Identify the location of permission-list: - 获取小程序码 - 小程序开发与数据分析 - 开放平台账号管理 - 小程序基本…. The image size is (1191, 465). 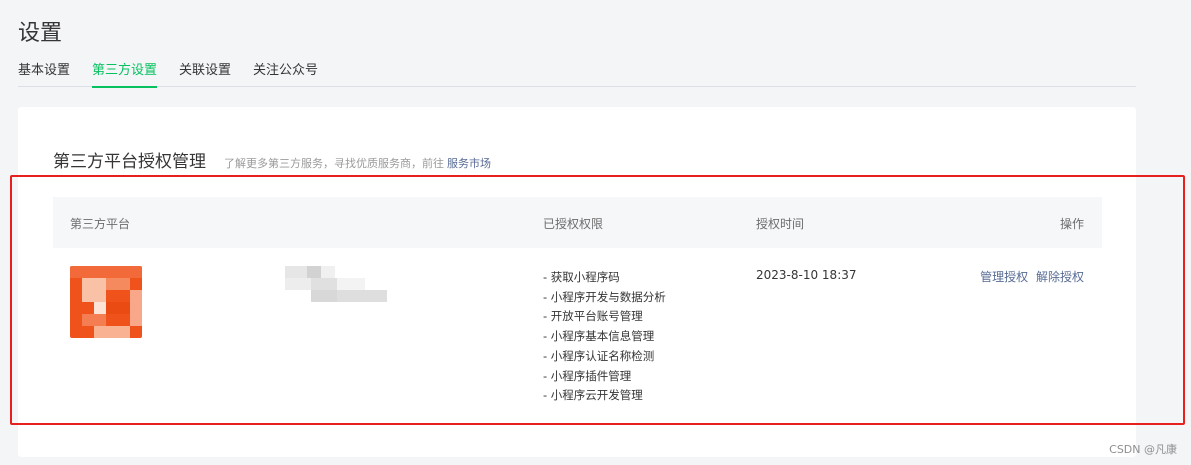
(604, 337).